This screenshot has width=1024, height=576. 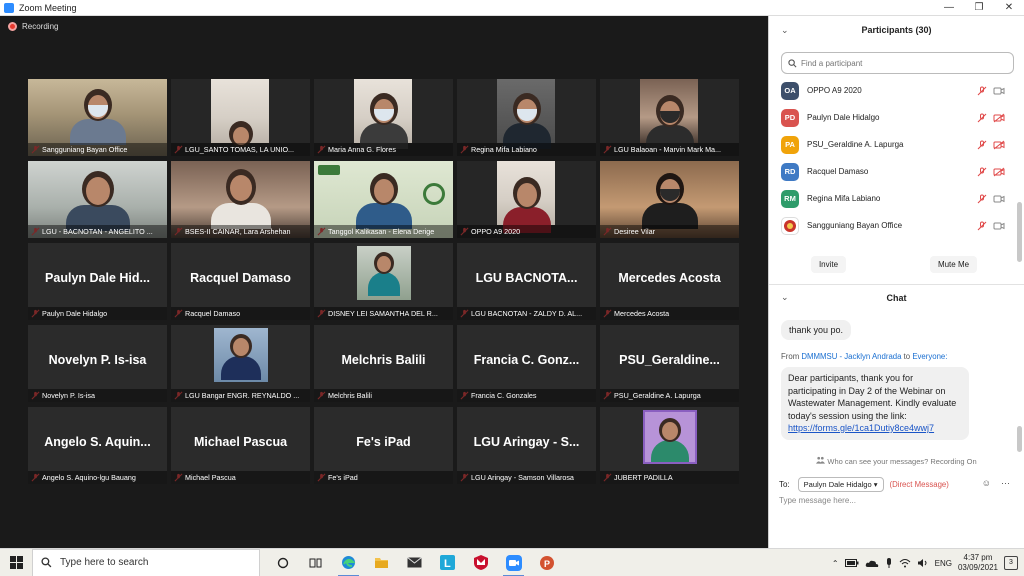 I want to click on video-tile: Mercedes Acosta Mercedes Acosta, so click(x=669, y=281).